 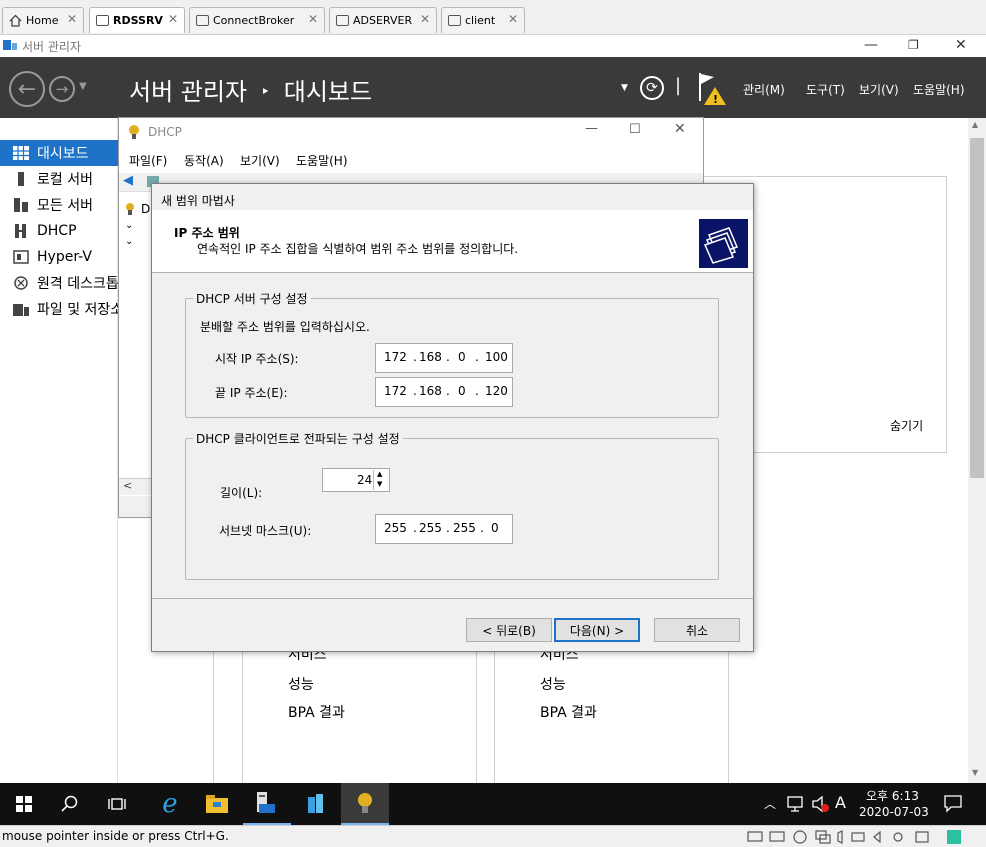 I want to click on server-manager-icon, so click(x=266, y=802).